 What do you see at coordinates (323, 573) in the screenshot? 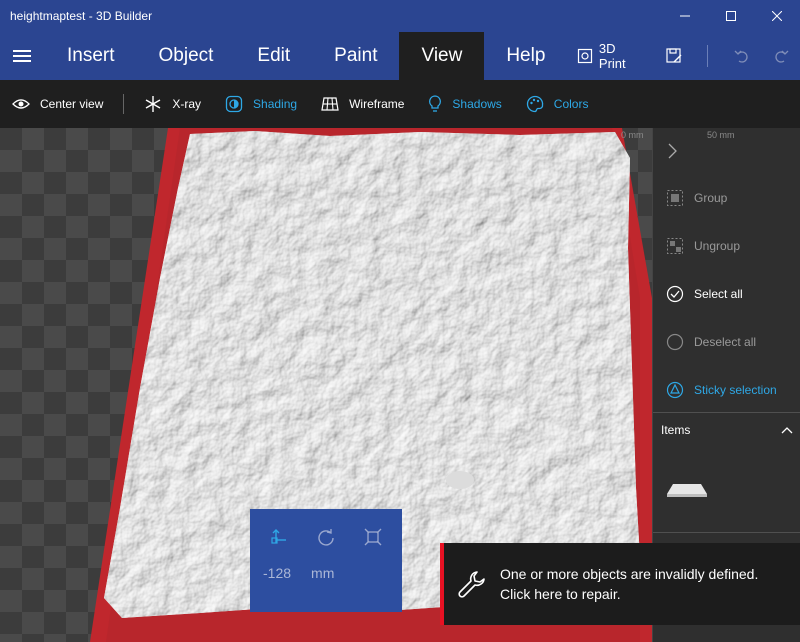
I see `transform-unit: mm` at bounding box center [323, 573].